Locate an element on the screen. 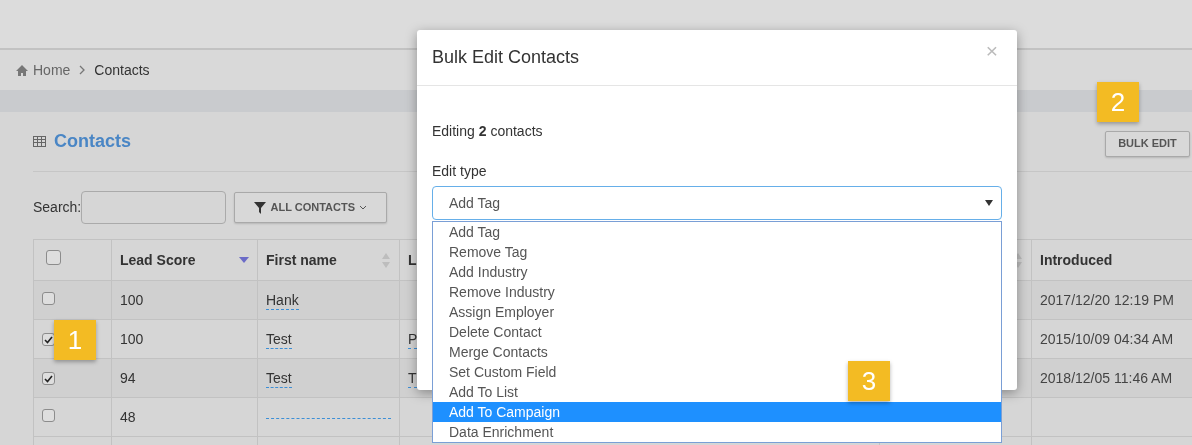  filter-button: ALL CONTACTS is located at coordinates (311, 207).